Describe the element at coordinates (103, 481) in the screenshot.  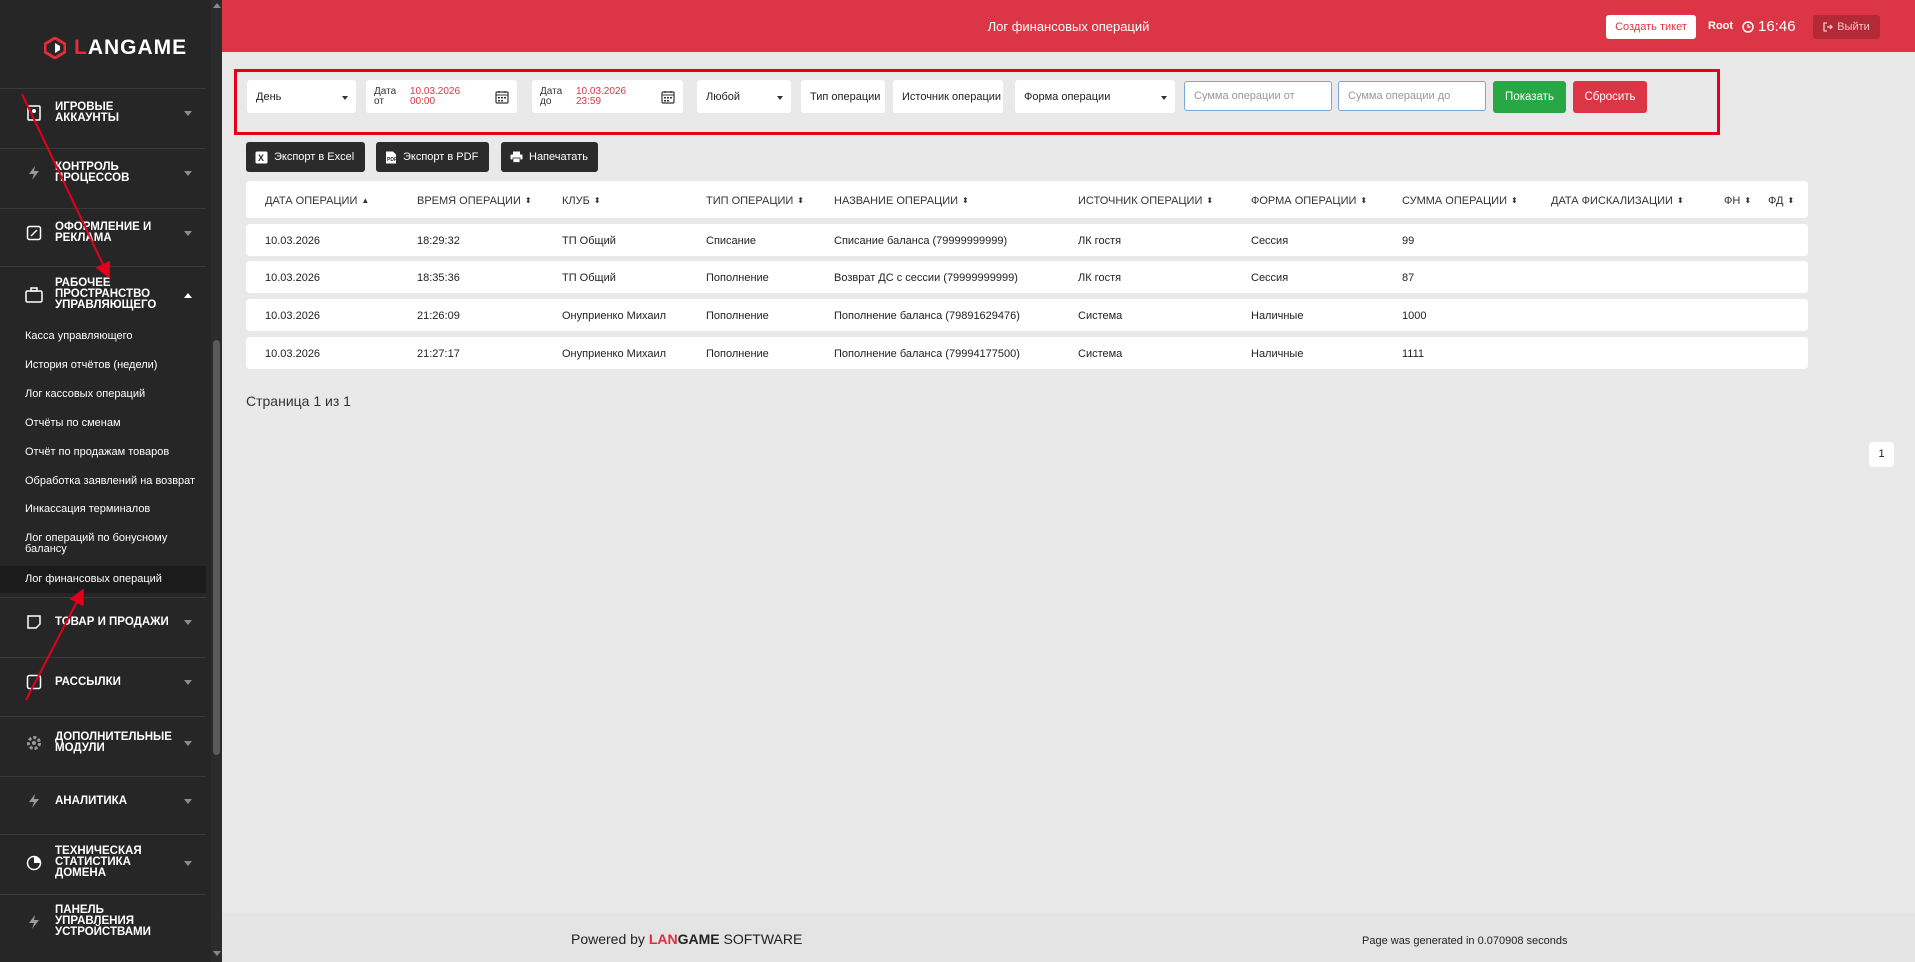
I see `sidebar-item-refund-requests: Обработка заявлений на возврат` at that location.